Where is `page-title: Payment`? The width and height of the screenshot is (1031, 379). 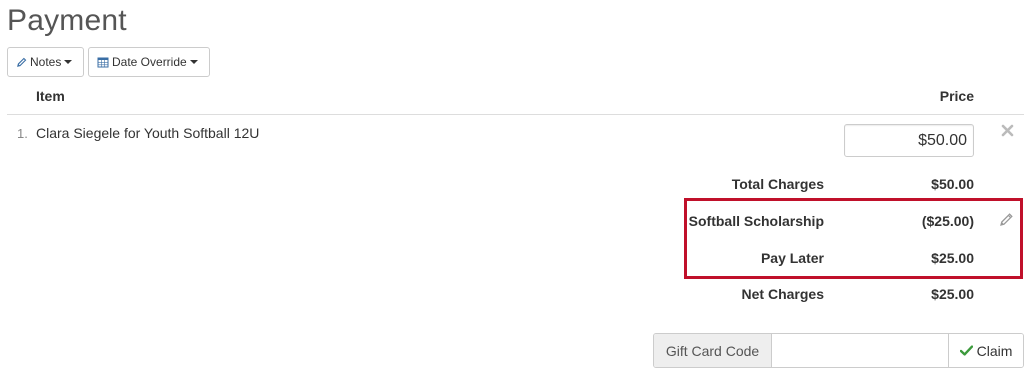 page-title: Payment is located at coordinates (67, 20).